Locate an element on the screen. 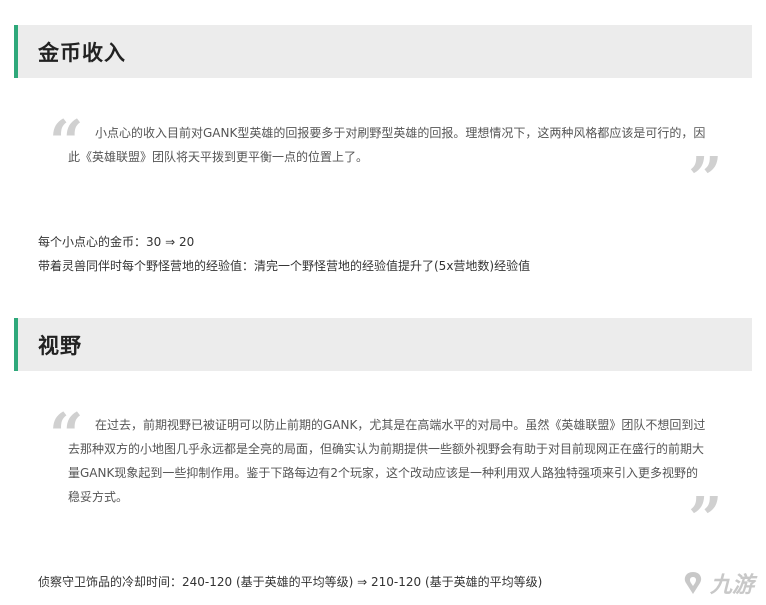  section-title: 视野 is located at coordinates (60, 345).